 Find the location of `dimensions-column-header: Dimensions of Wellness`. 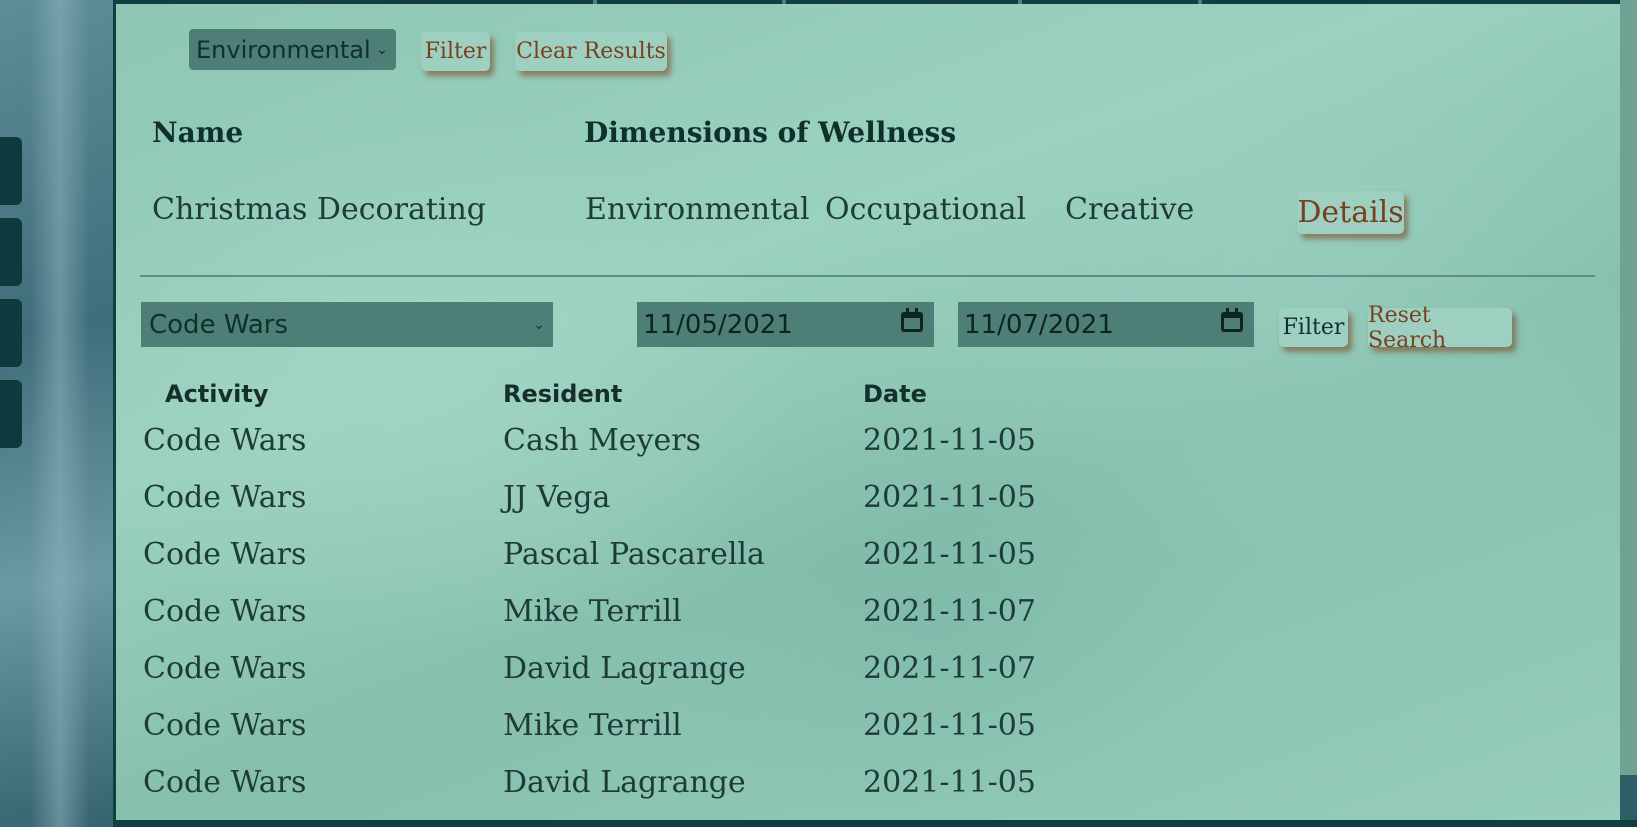

dimensions-column-header: Dimensions of Wellness is located at coordinates (770, 132).